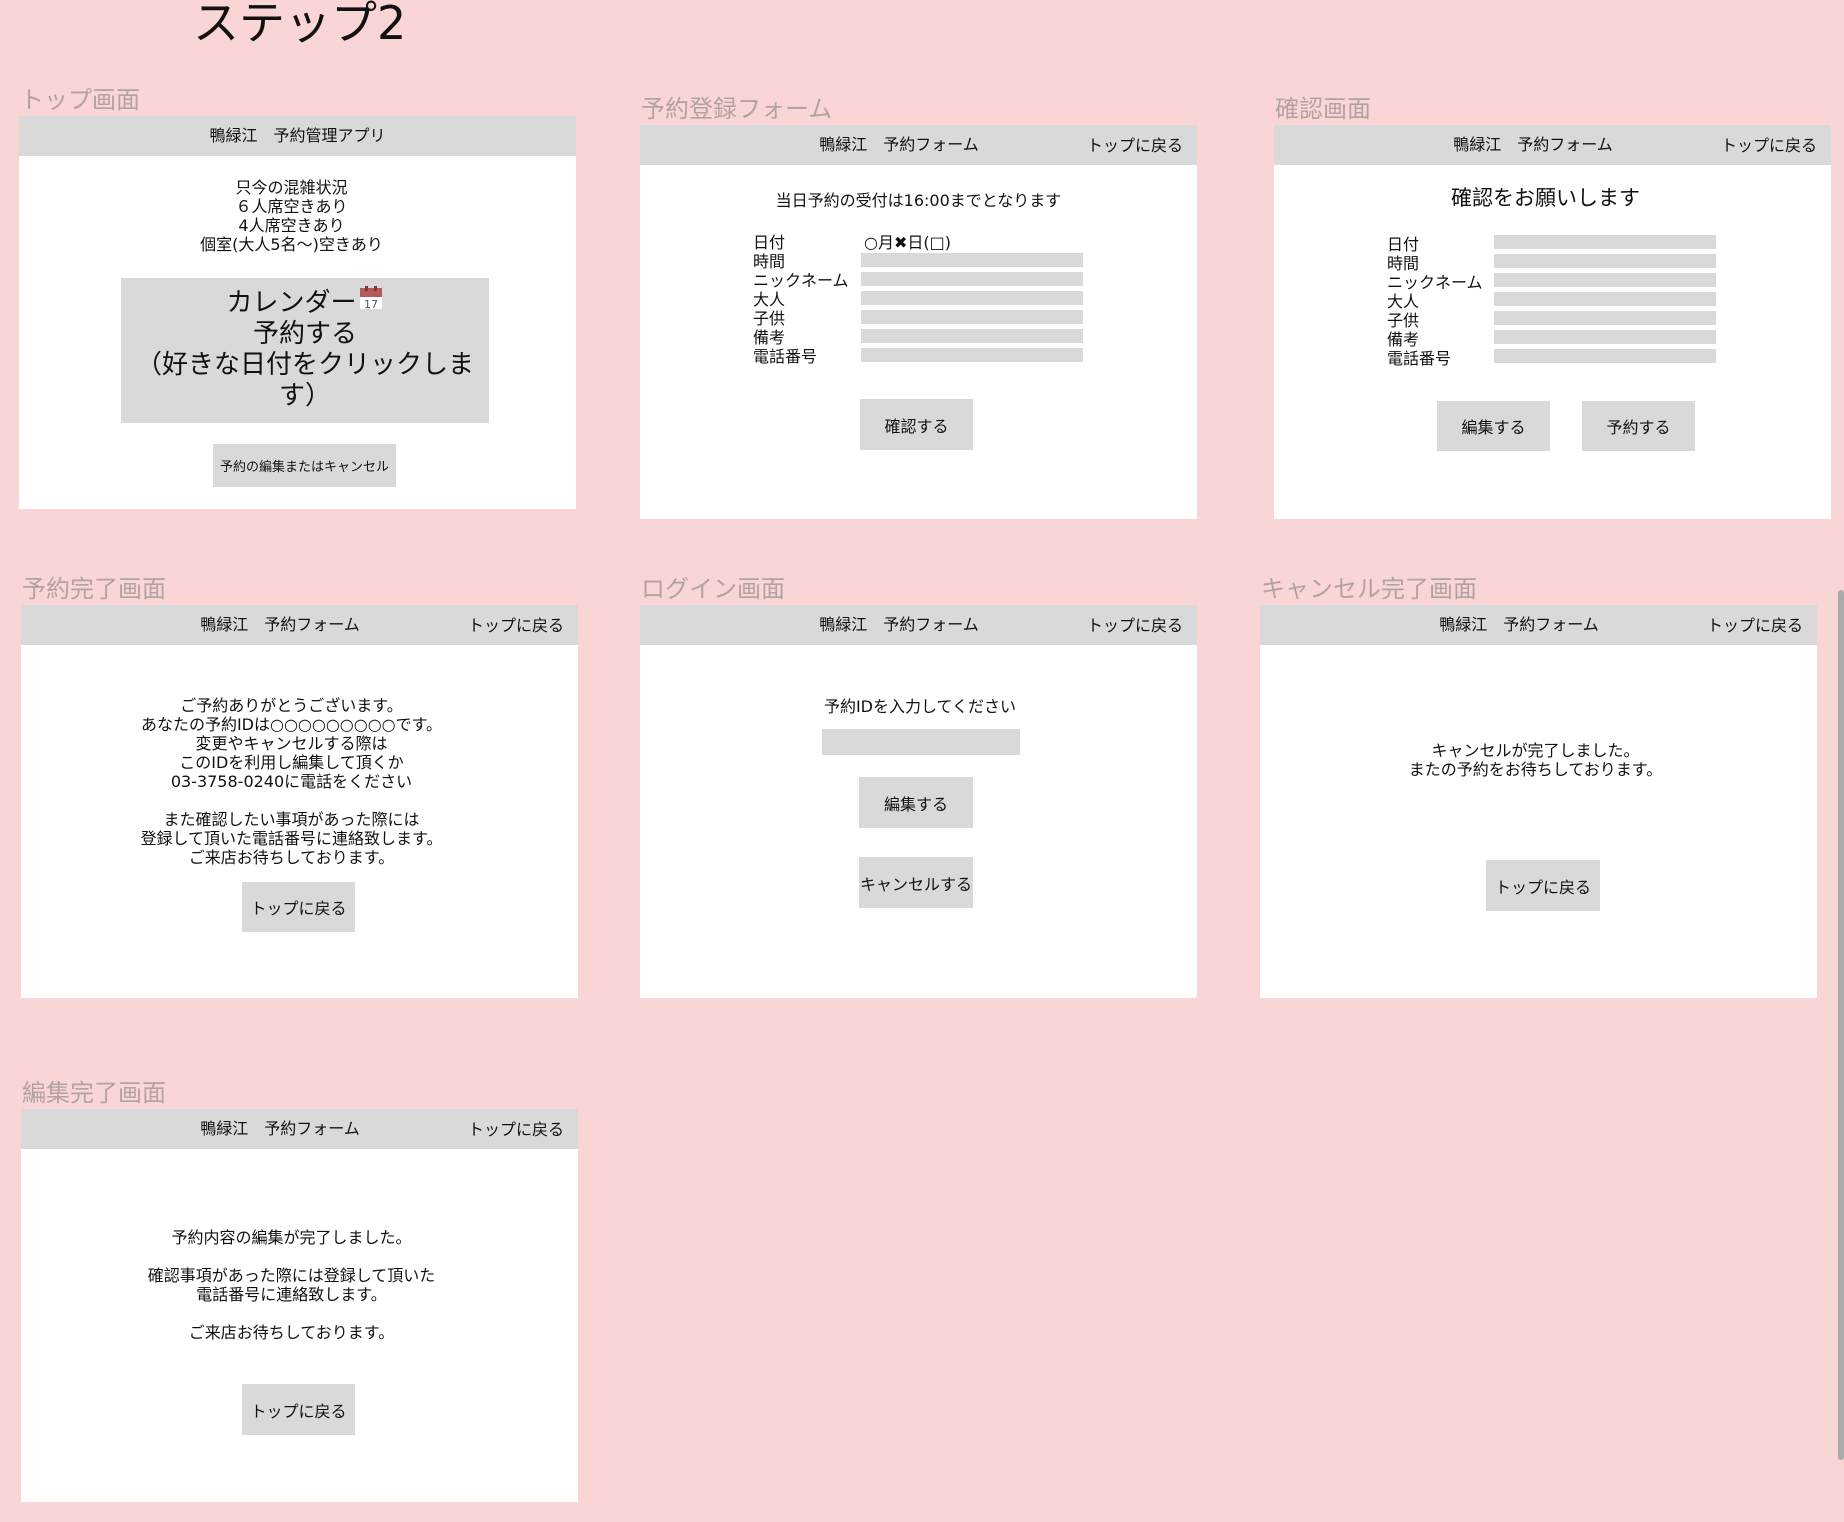 This screenshot has width=1844, height=1522. Describe the element at coordinates (291, 781) in the screenshot. I see `message-line: 03-3758-0240に電話をください` at that location.